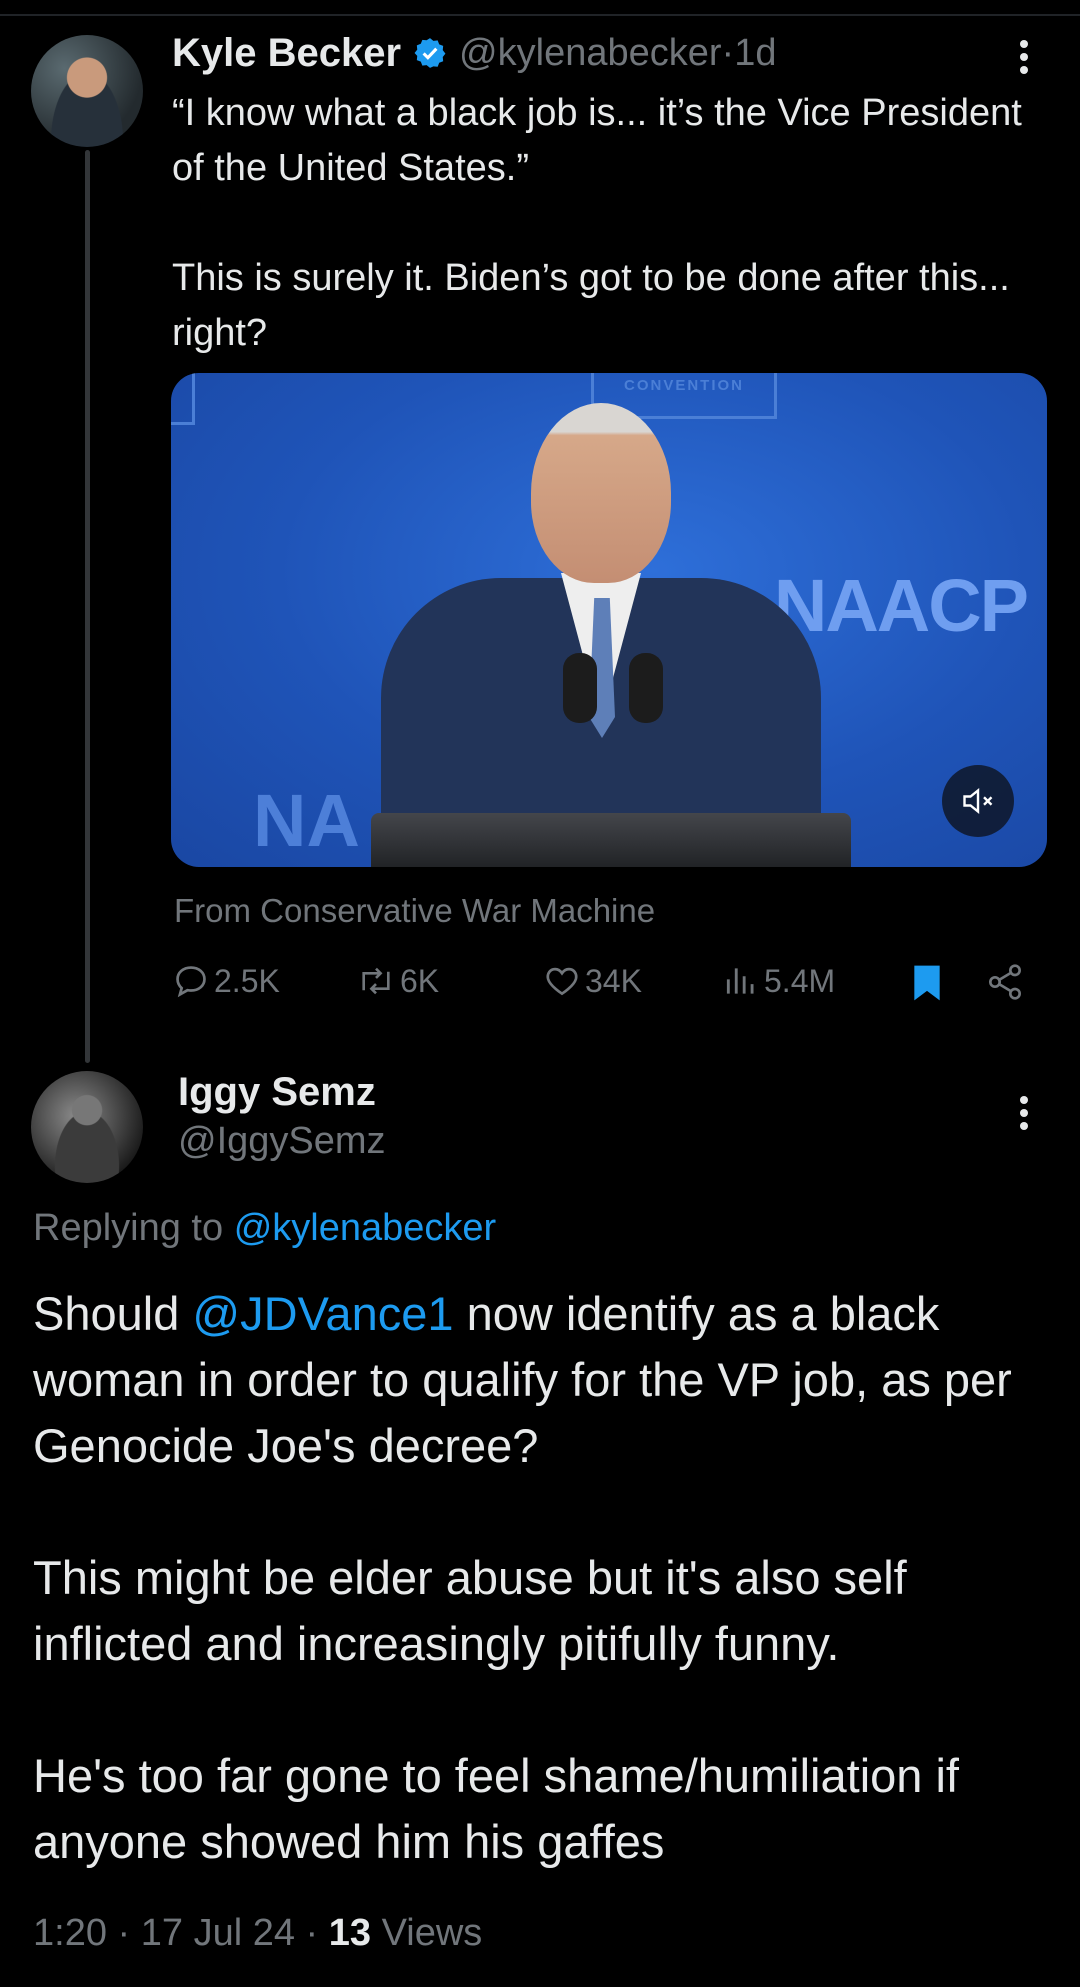  I want to click on views-count: 5.4M, so click(800, 980).